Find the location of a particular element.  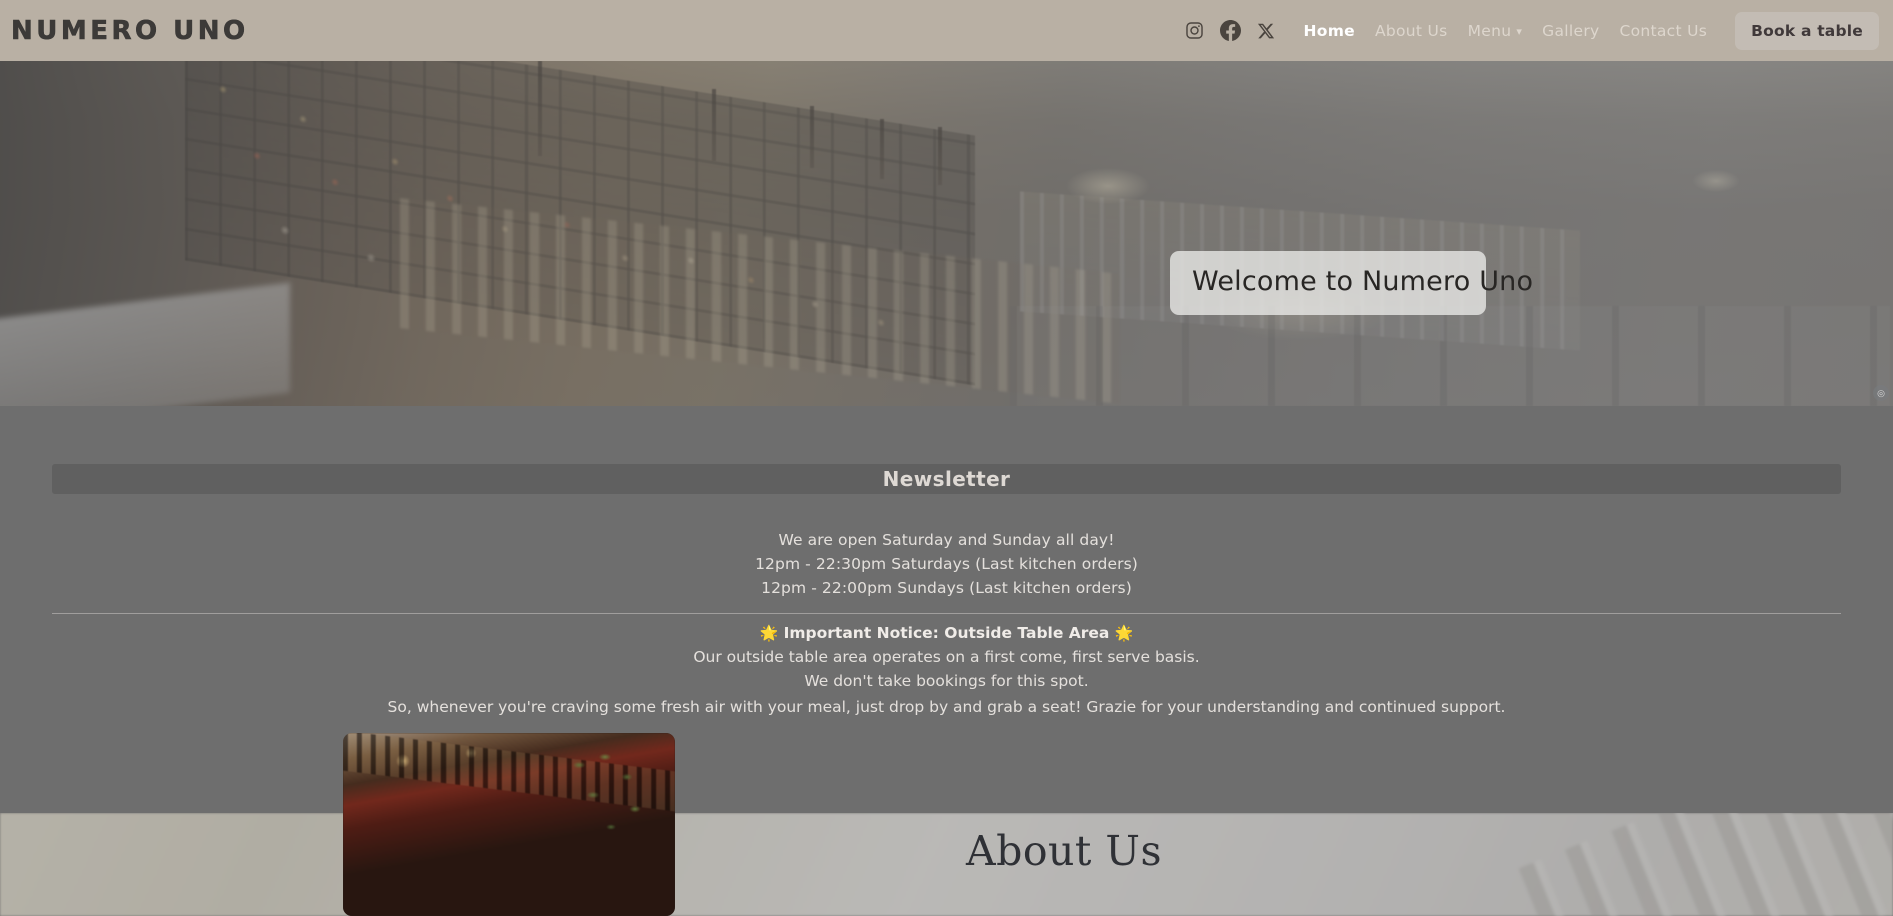

nav-link-home: Home is located at coordinates (1329, 31).